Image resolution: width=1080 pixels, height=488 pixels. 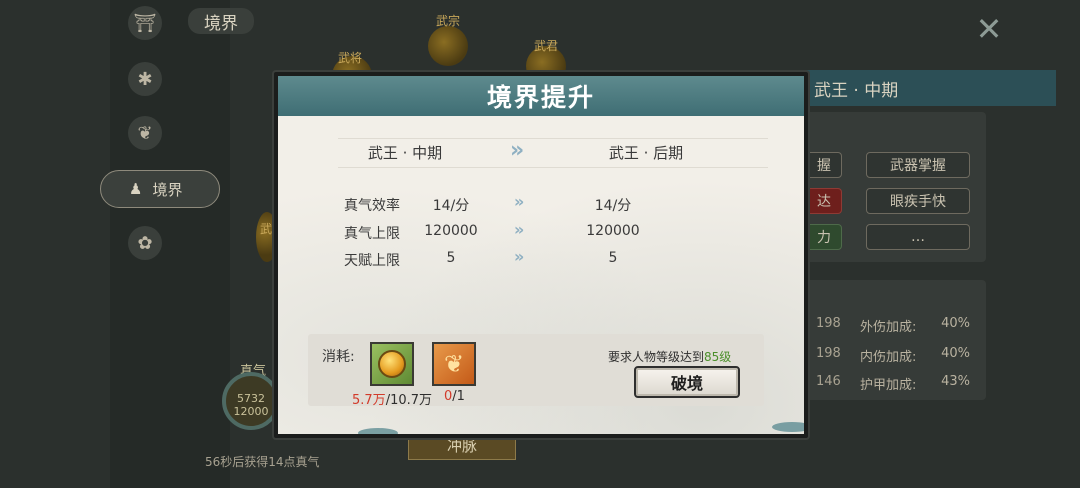 I want to click on stat-label: 真气上限, so click(x=372, y=234).